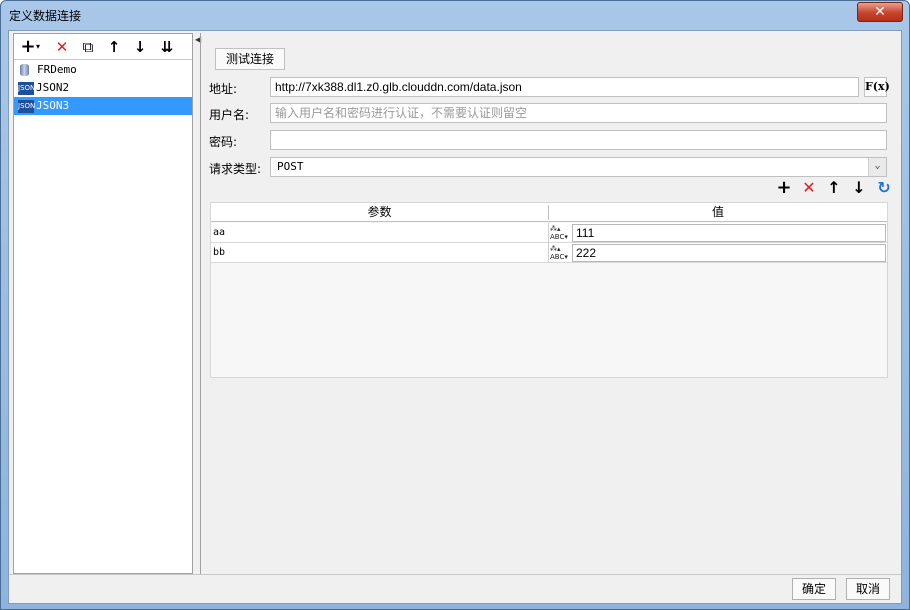  What do you see at coordinates (250, 59) in the screenshot?
I see `test-connection-button: 测试连接` at bounding box center [250, 59].